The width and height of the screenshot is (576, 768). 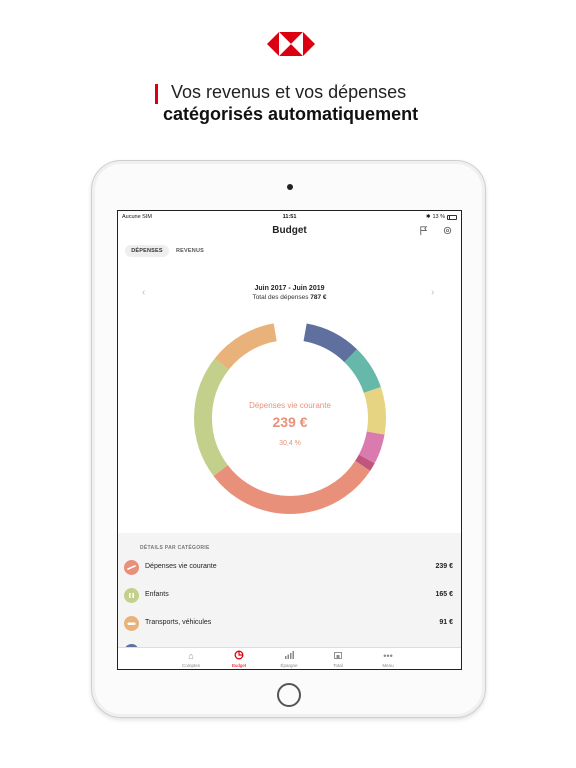 I want to click on total-label: Total des dépenses, so click(x=280, y=297).